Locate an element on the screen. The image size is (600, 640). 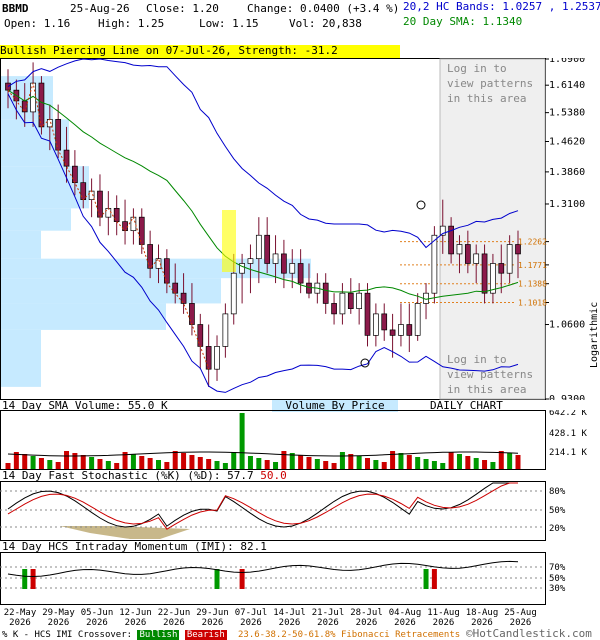
bearish-badge: Bearish is located at coordinates (205, 635).